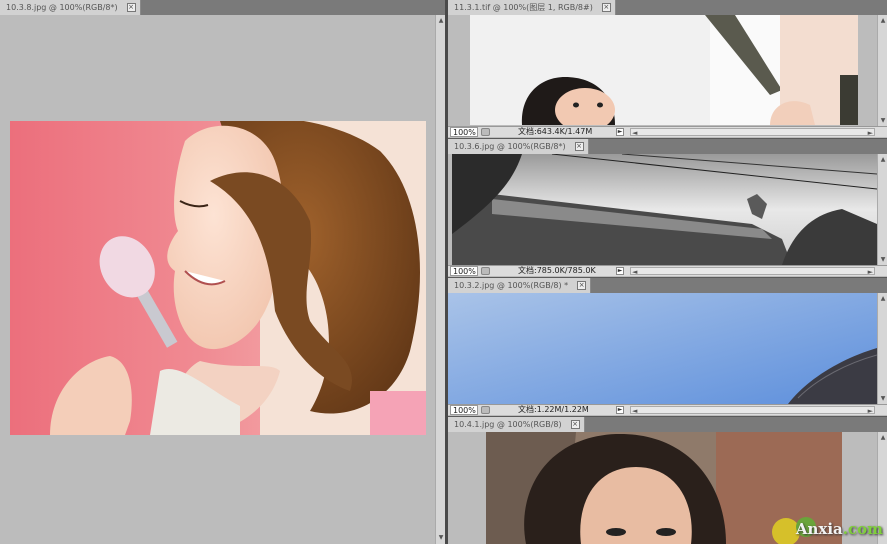 This screenshot has height=544, width=887. I want to click on photo-woman-portrait, so click(664, 488).